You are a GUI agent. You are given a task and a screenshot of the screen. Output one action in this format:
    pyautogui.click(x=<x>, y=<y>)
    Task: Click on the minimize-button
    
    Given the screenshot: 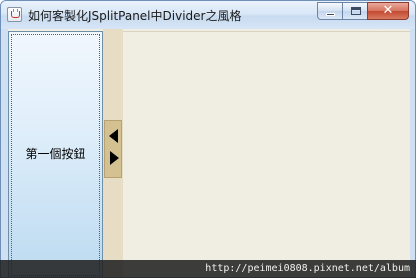 What is the action you would take?
    pyautogui.click(x=330, y=11)
    